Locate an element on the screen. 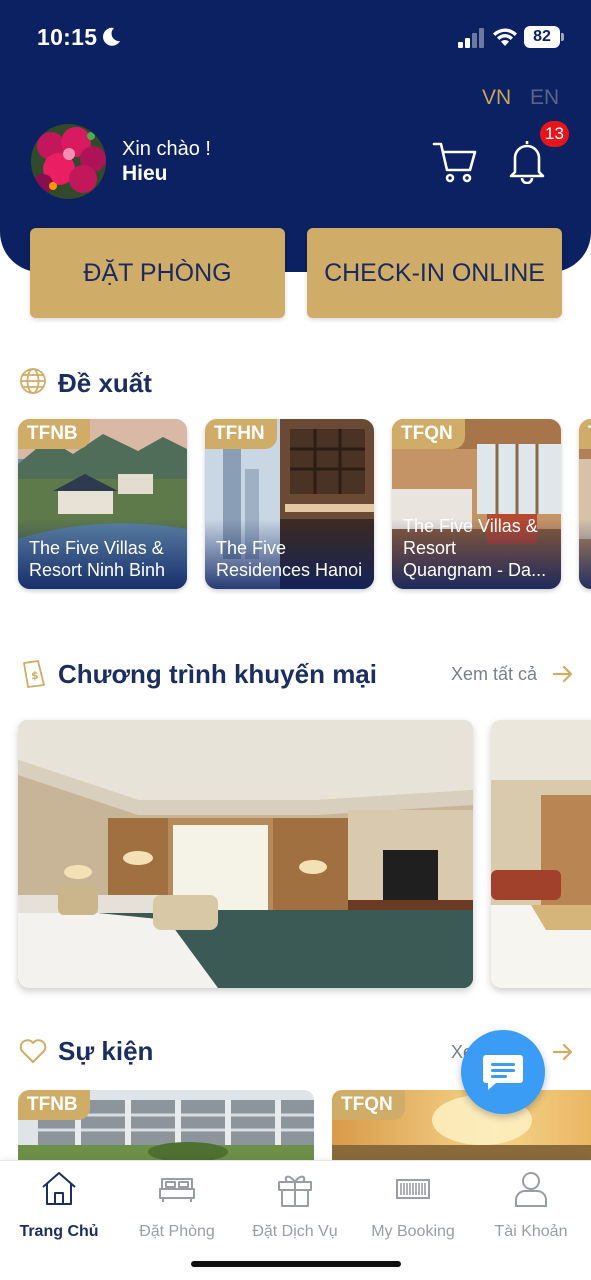  status-bar: 10:15 82 is located at coordinates (295, 37).